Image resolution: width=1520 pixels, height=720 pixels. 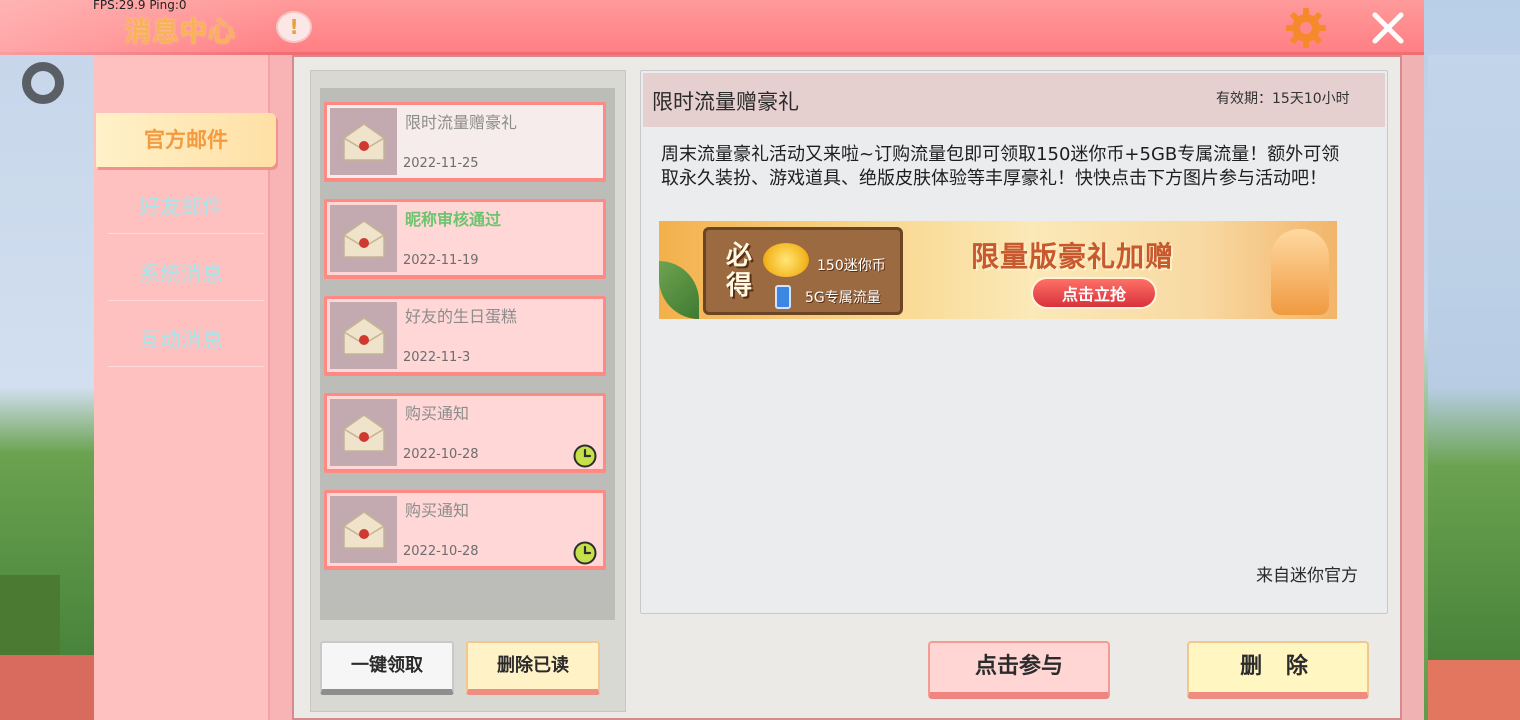 I want to click on joystick-ring-icon, so click(x=43, y=83).